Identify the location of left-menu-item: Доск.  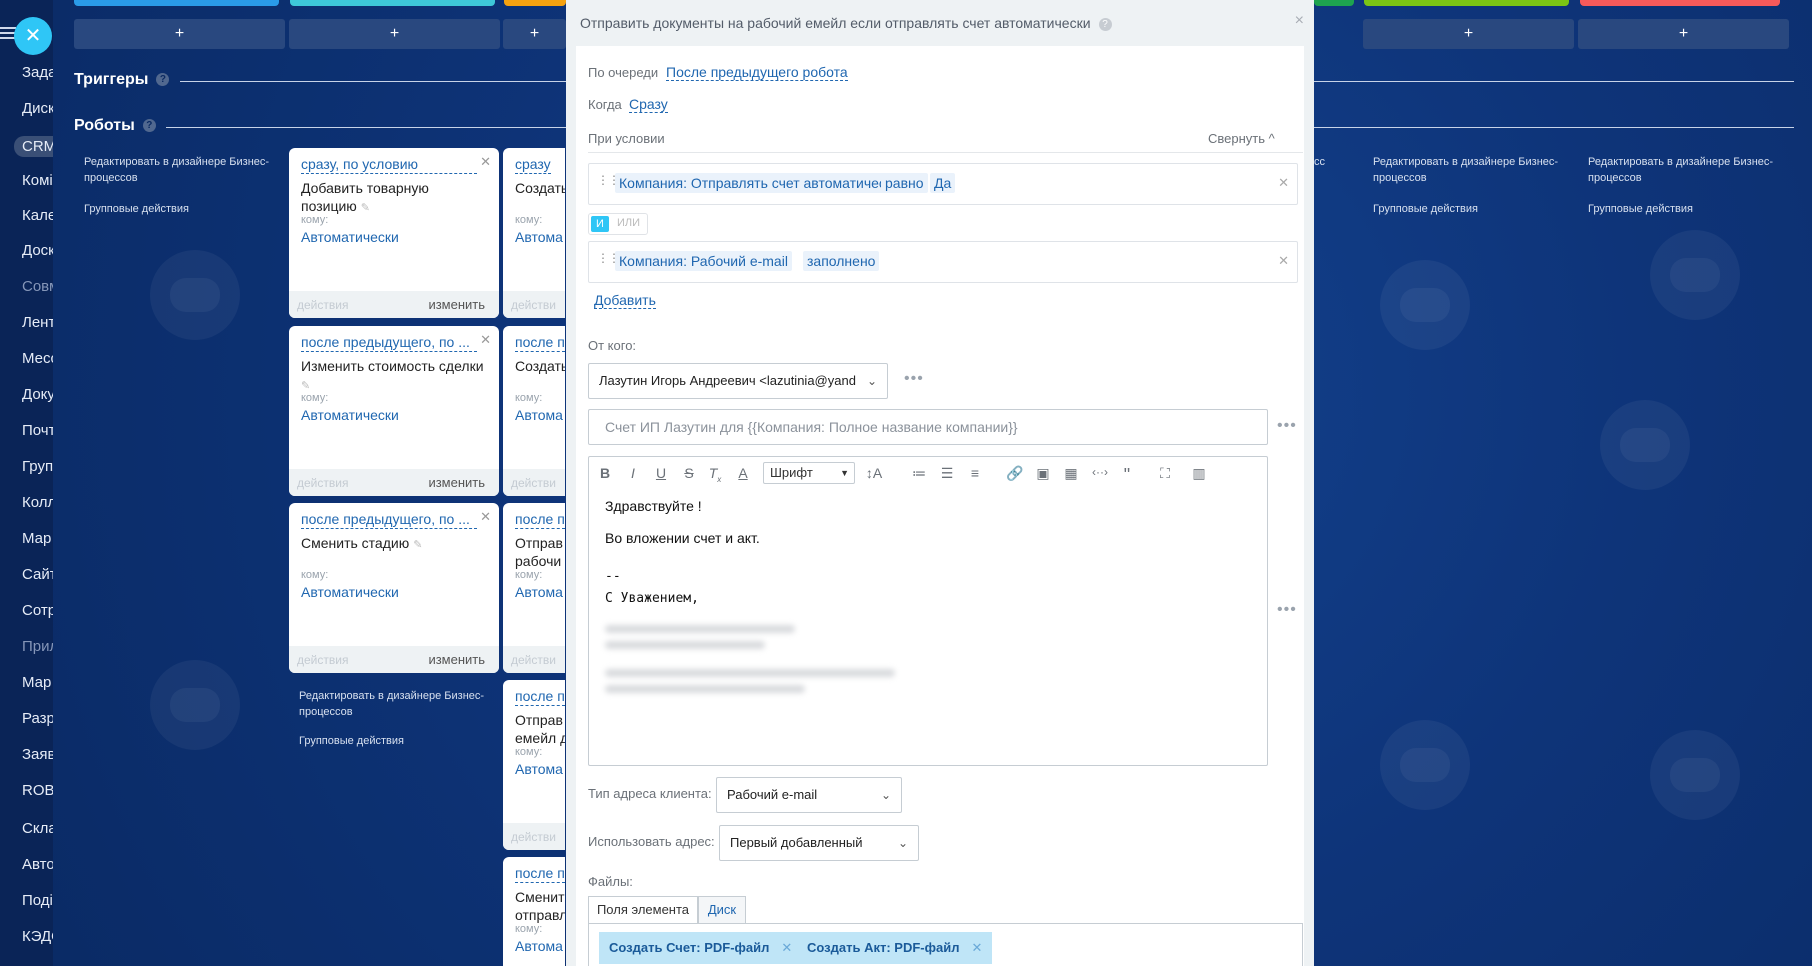
(37, 250).